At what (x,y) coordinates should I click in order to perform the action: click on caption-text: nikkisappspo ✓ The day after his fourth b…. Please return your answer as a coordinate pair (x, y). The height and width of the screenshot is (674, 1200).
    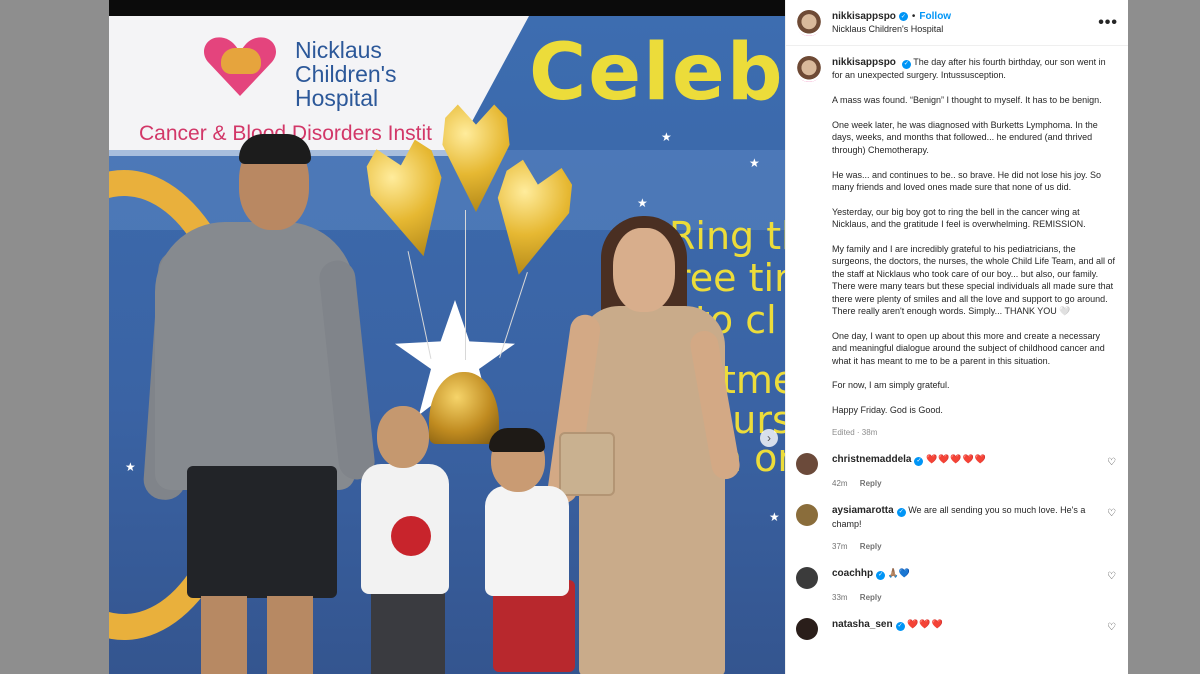
    Looking at the image, I should click on (974, 247).